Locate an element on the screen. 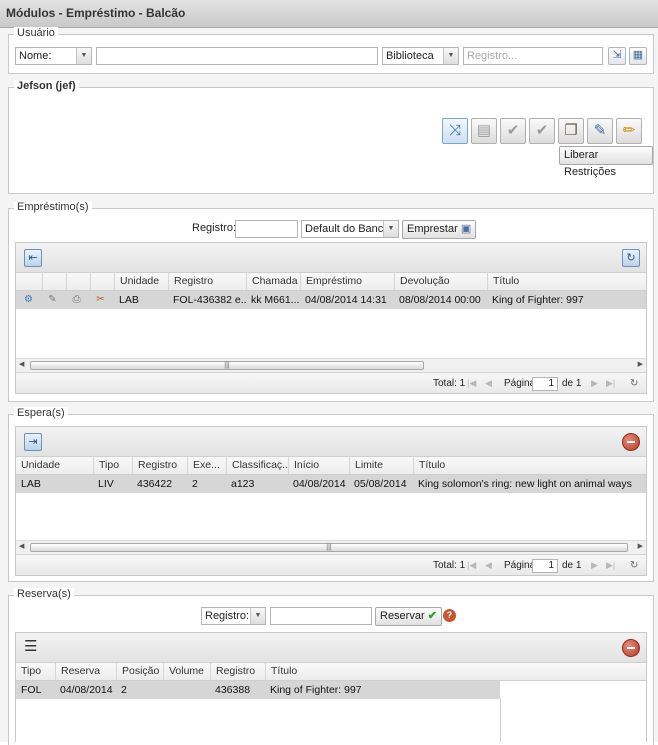 The image size is (658, 745). emprestimo-pager: Total: 1 |◀ ◀ Página 1 de 1 ▶ ▶| ↻ is located at coordinates (331, 382).